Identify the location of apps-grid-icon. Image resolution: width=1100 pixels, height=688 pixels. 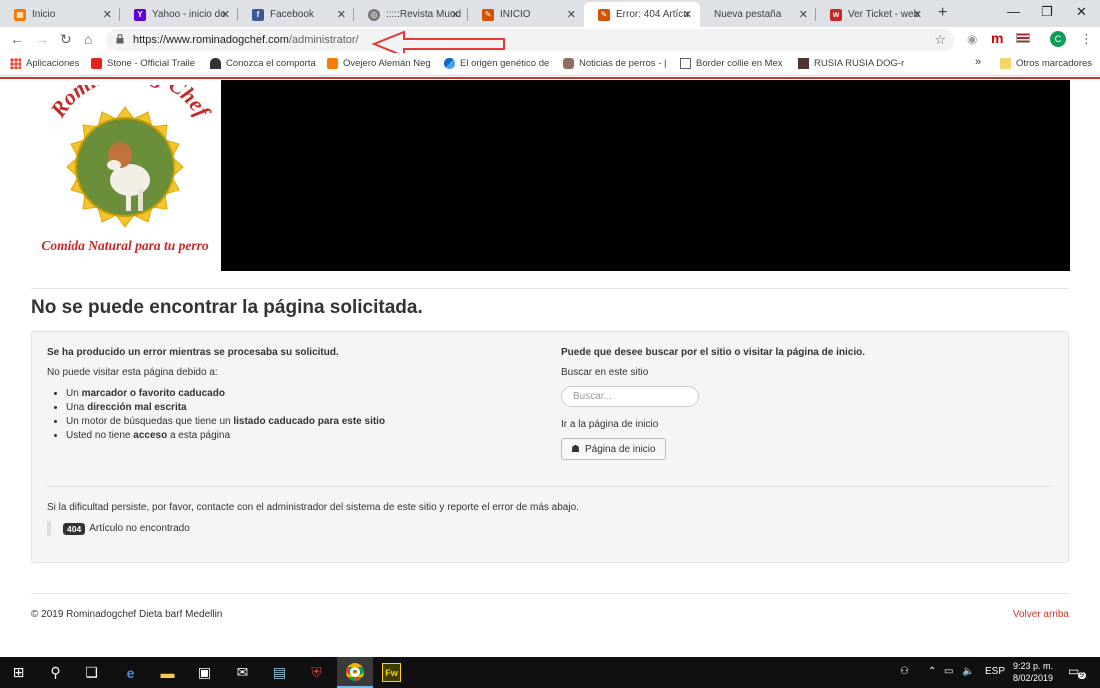
(15, 63).